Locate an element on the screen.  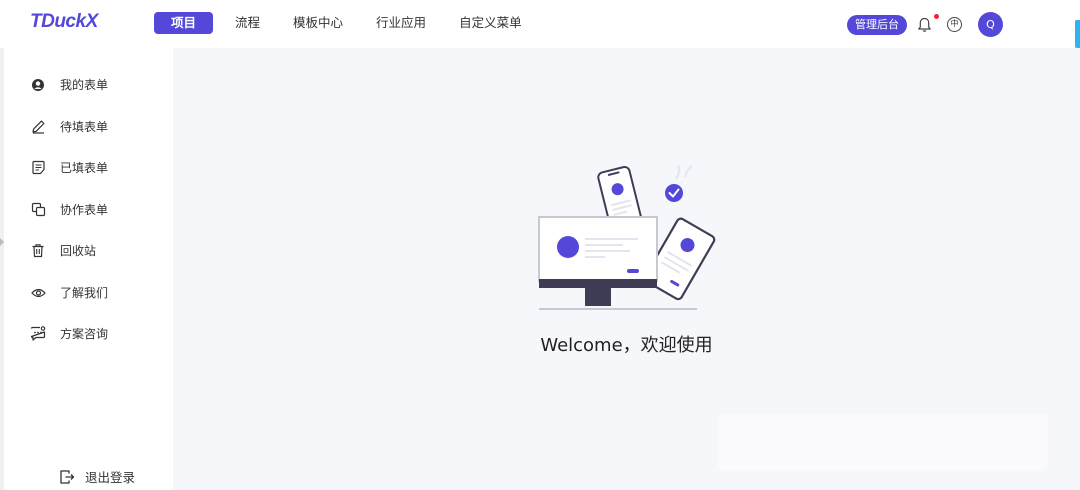
nav-item-flow: 流程 is located at coordinates (247, 23).